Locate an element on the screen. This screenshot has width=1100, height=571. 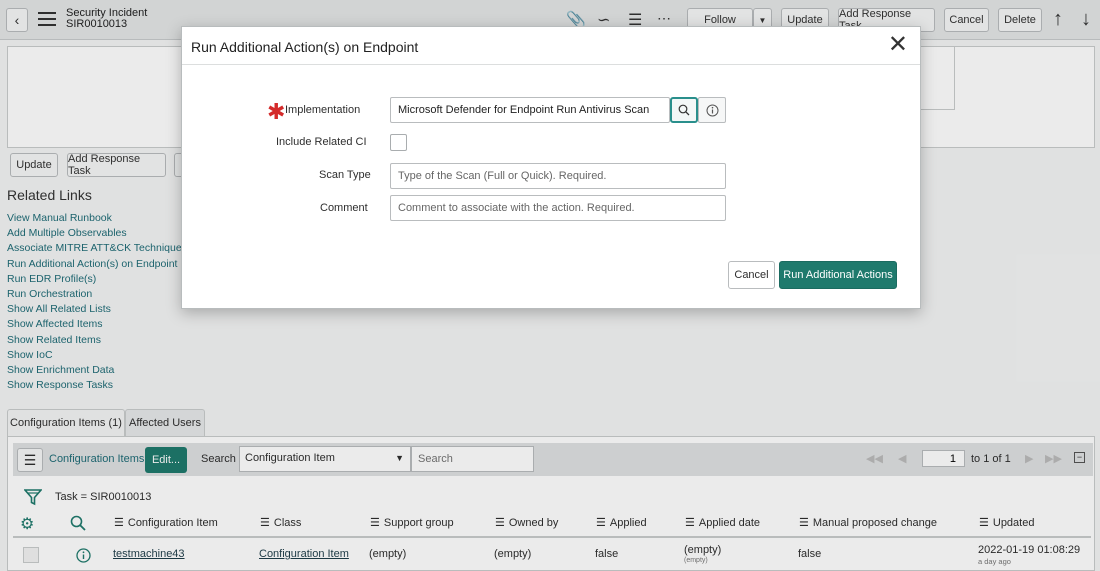
dialog-title: Run Additional Action(s) on Endpoint is located at coordinates (305, 47).